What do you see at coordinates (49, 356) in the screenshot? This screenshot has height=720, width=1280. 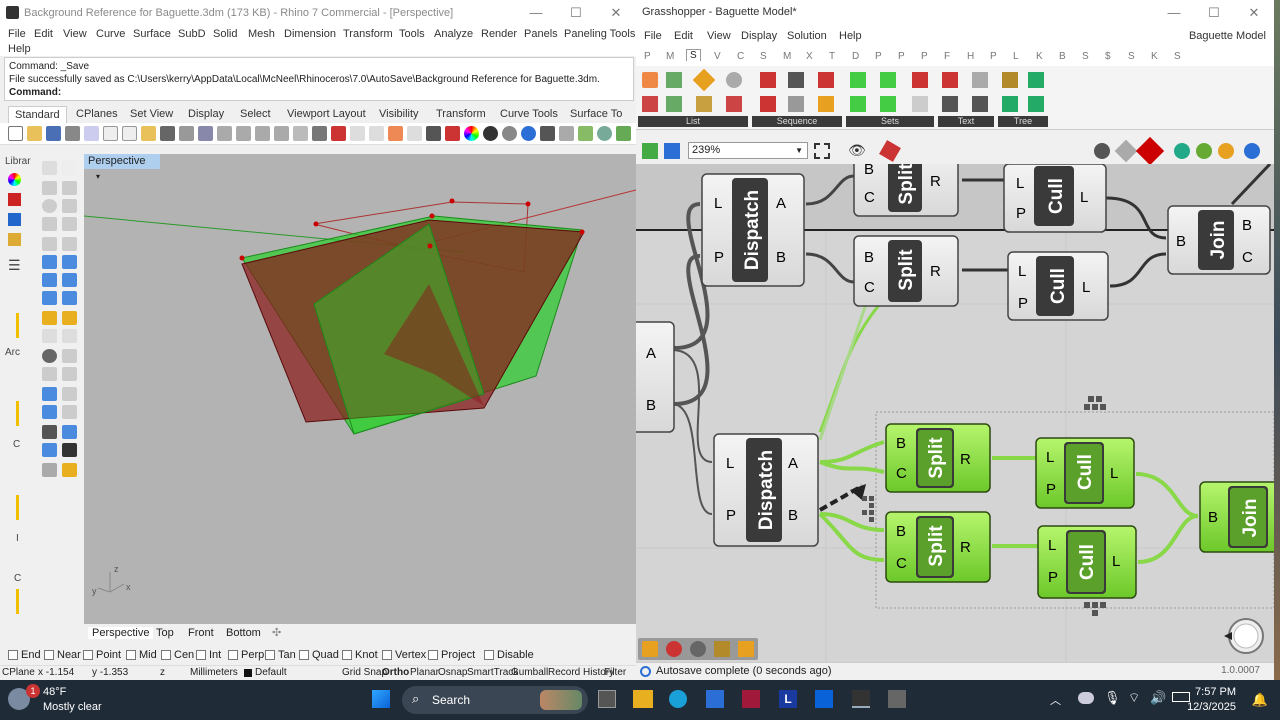 I see `gumball-icon` at bounding box center [49, 356].